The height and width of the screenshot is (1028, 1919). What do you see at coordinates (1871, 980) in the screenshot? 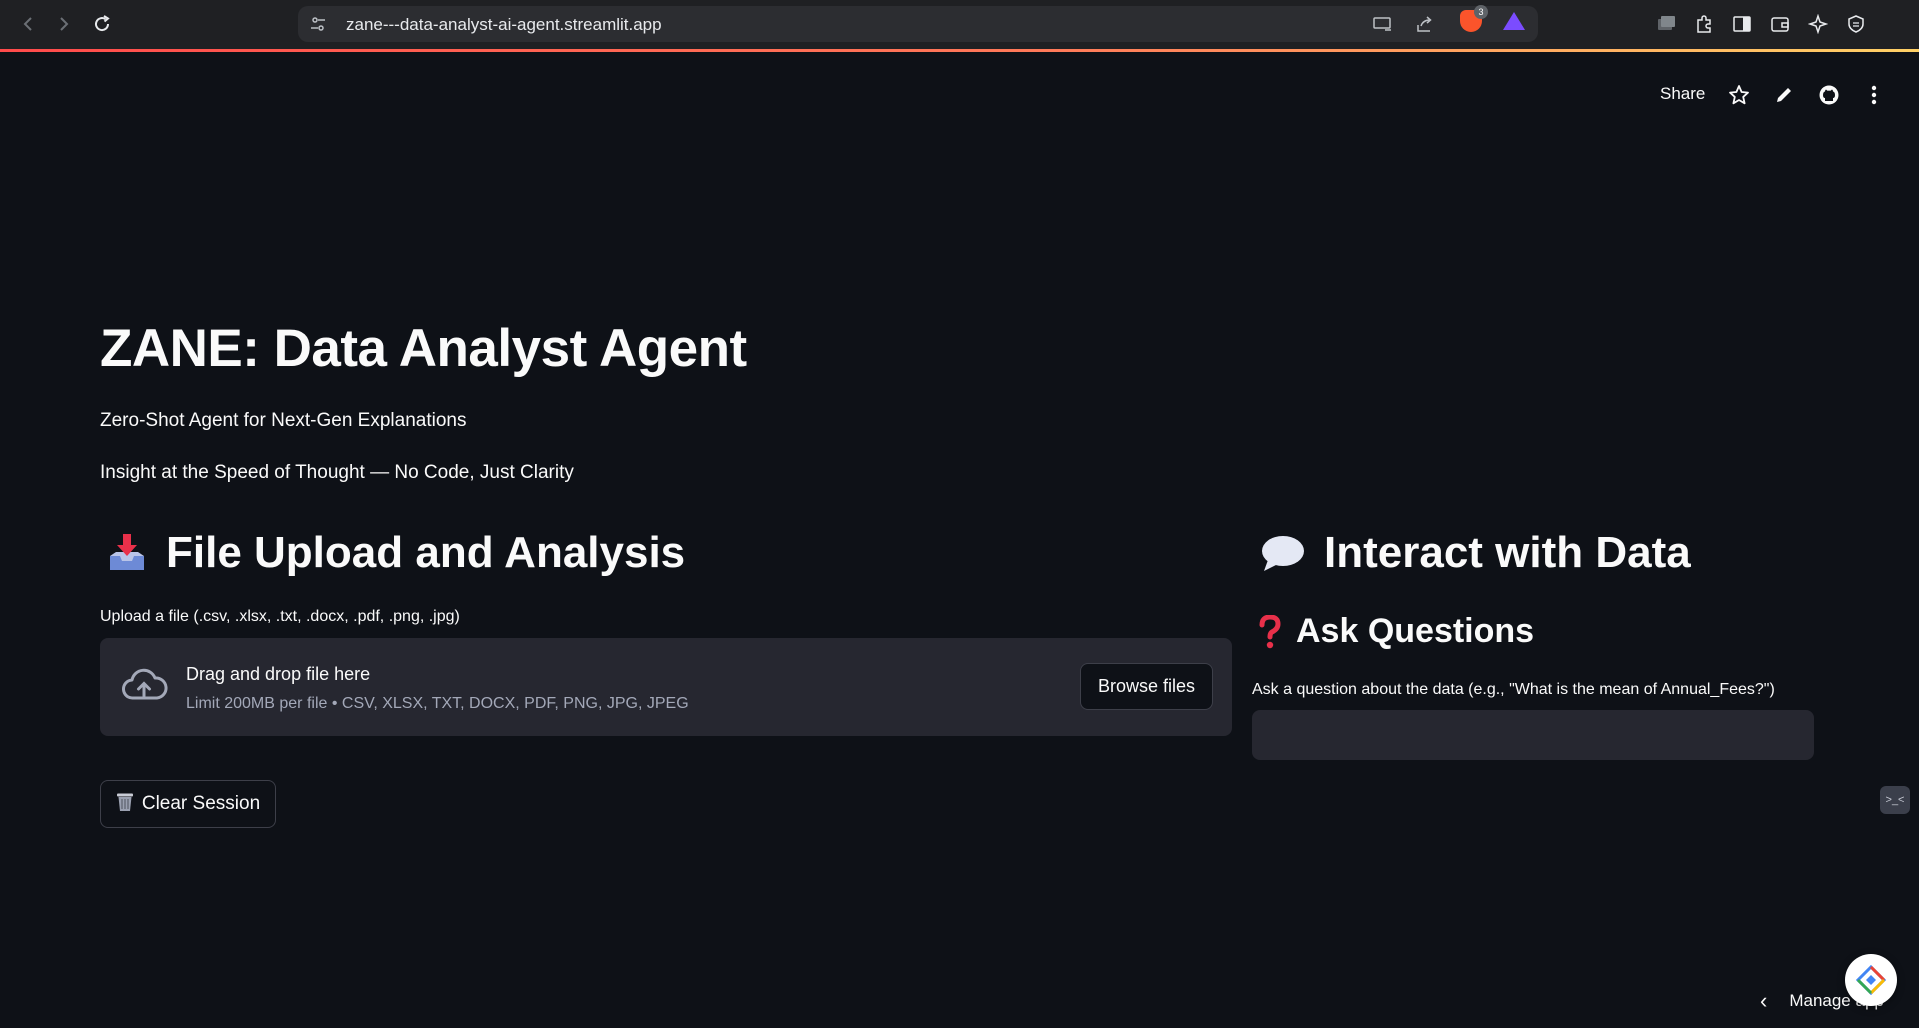
I see `assistant-launcher-icon` at bounding box center [1871, 980].